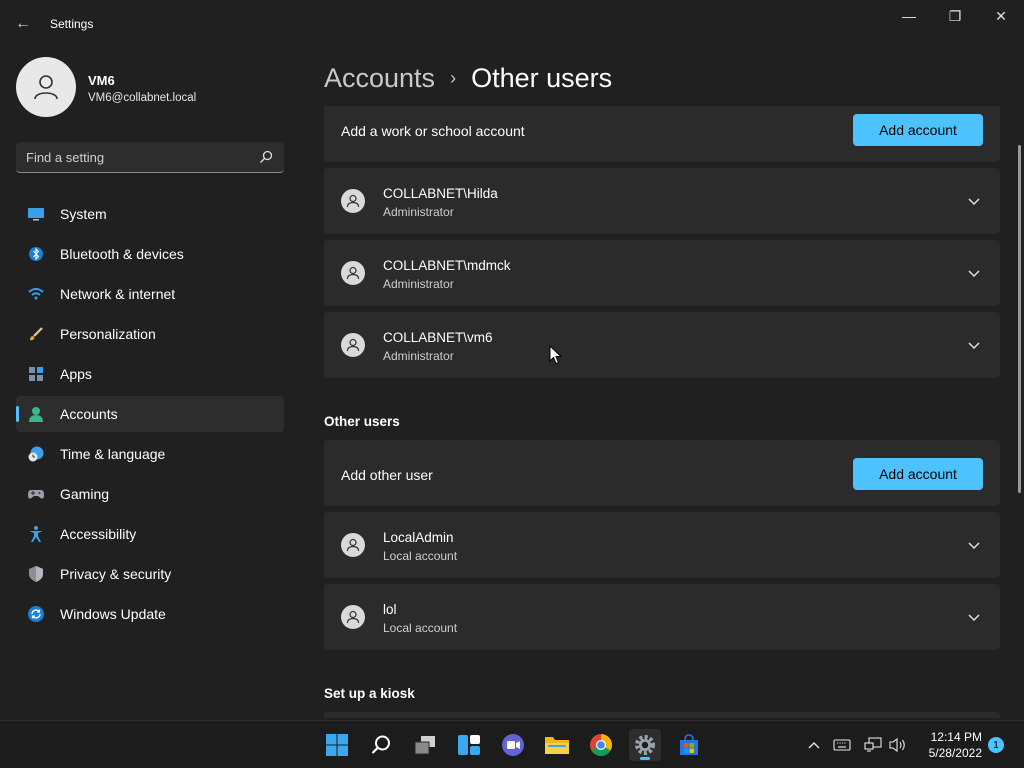  What do you see at coordinates (101, 80) in the screenshot?
I see `profile-name: VM6` at bounding box center [101, 80].